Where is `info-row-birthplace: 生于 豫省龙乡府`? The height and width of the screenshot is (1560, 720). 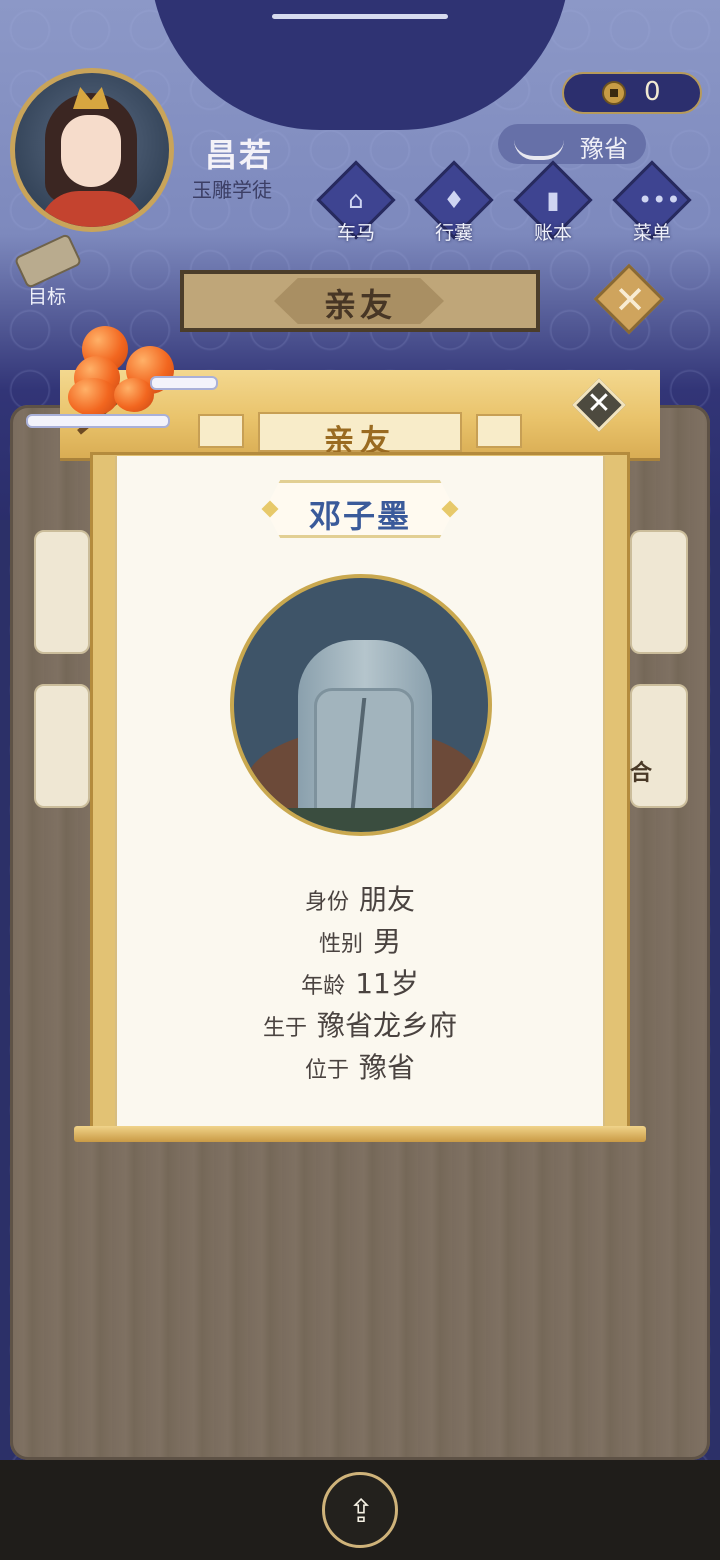 info-row-birthplace: 生于 豫省龙乡府 is located at coordinates (360, 1024).